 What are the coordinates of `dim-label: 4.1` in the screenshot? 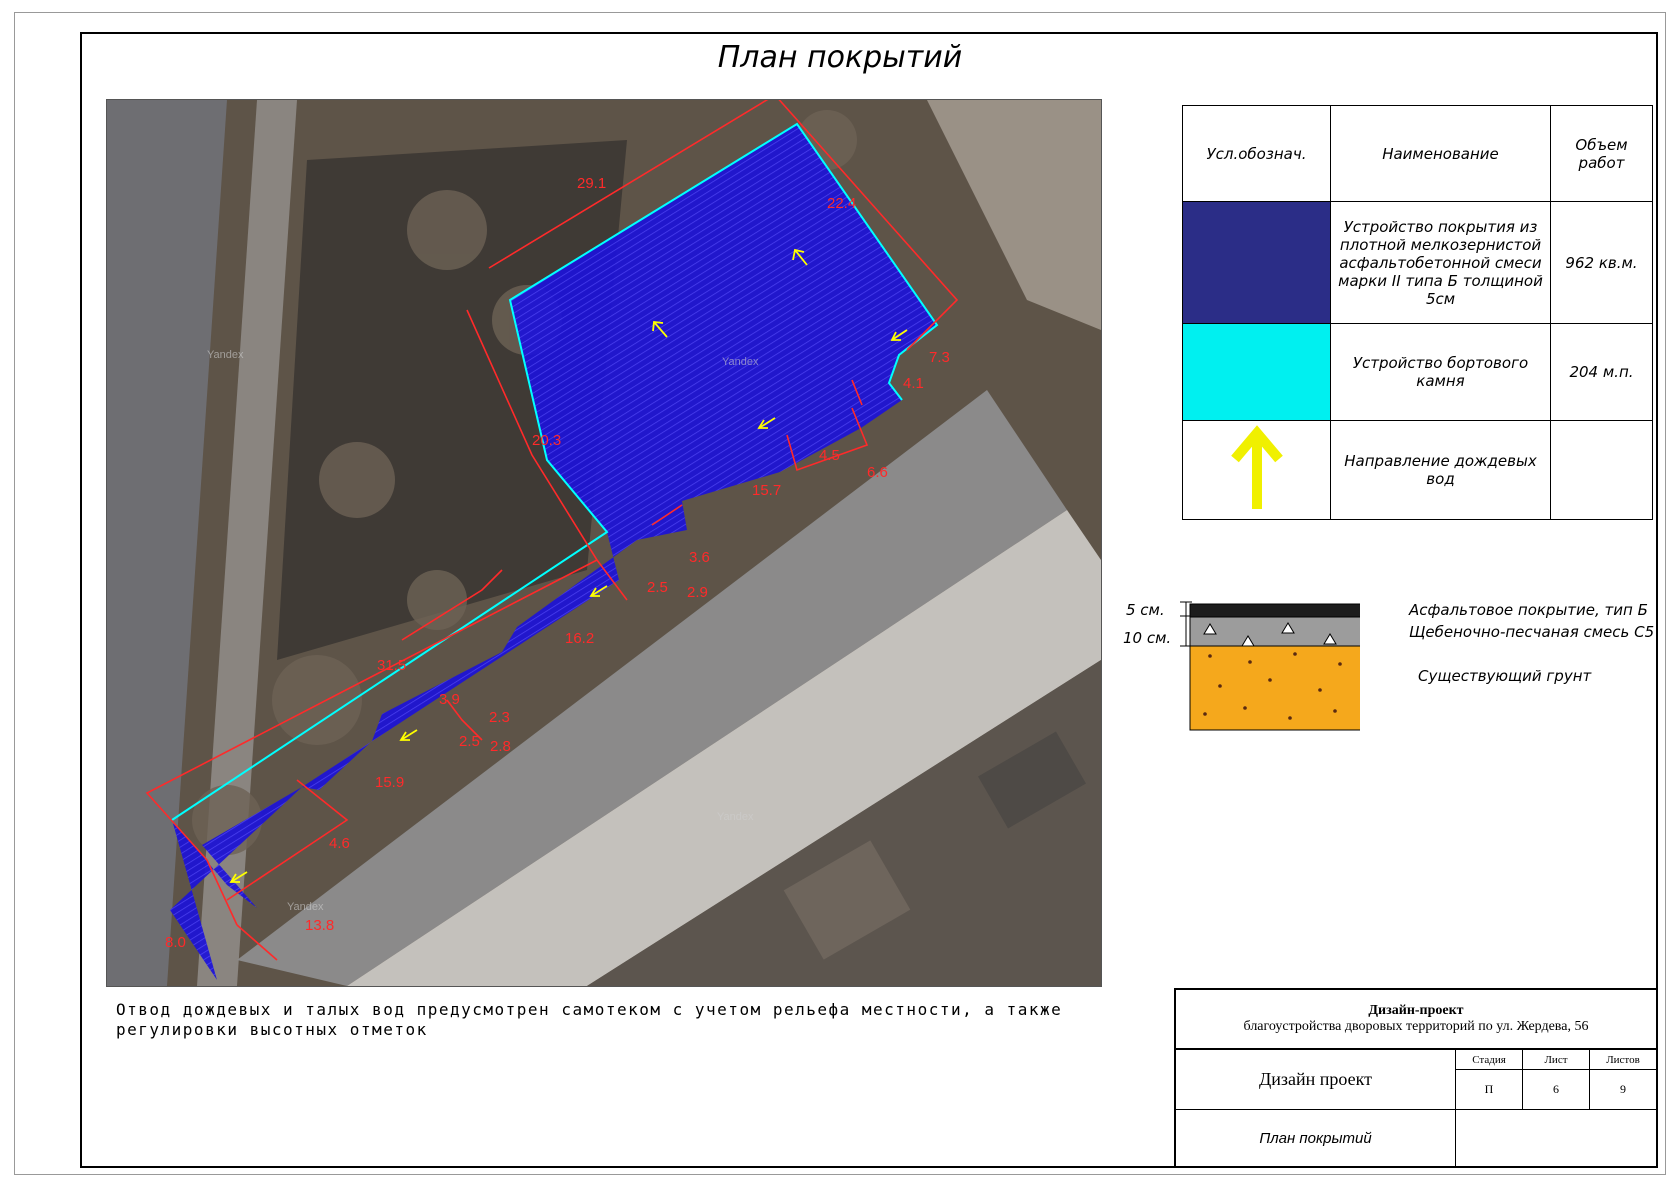 It's located at (913, 383).